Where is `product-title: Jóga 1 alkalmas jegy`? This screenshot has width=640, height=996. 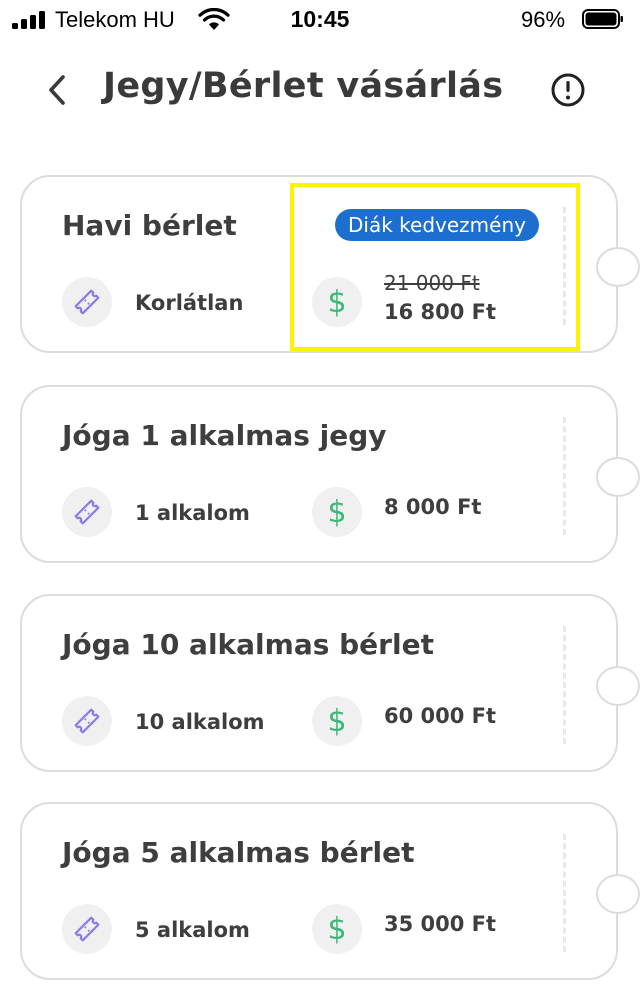 product-title: Jóga 1 alkalmas jegy is located at coordinates (224, 435).